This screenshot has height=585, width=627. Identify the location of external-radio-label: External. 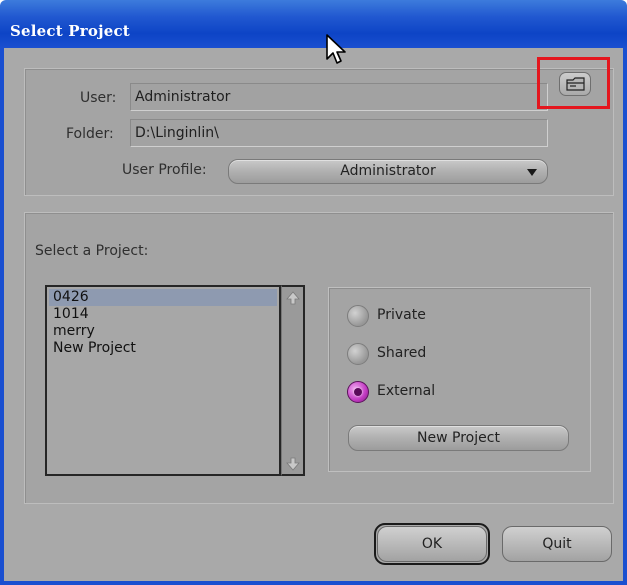
(406, 391).